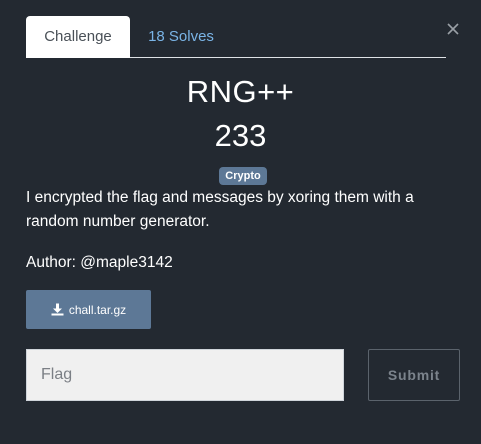  I want to click on submit-button: Submit, so click(414, 375).